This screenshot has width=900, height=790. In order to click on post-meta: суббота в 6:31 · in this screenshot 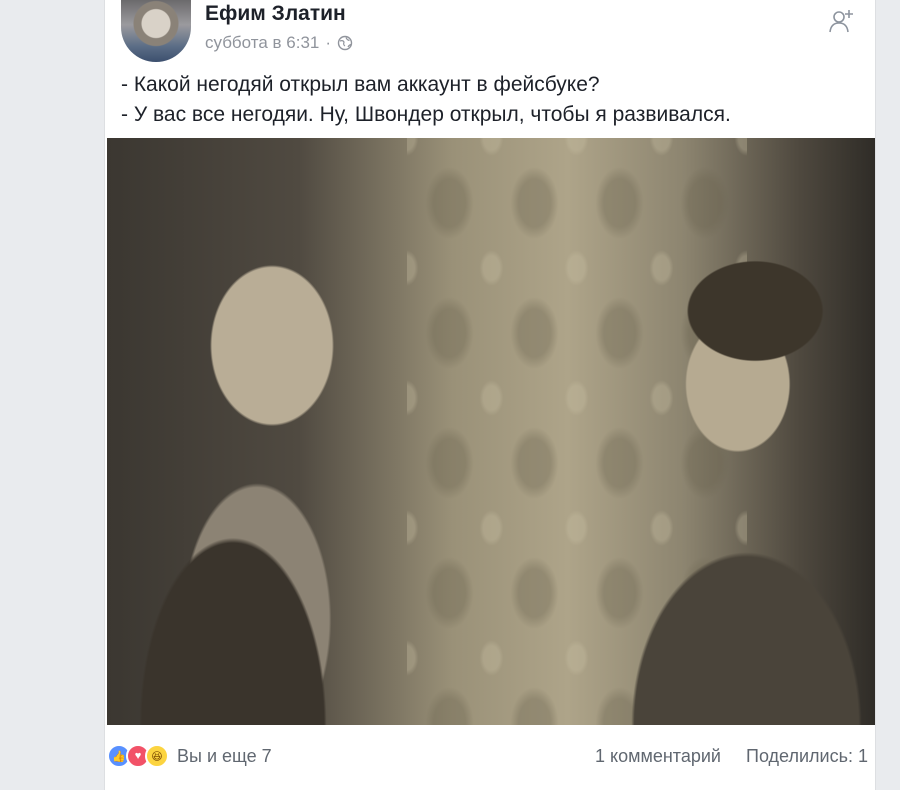, I will do `click(279, 43)`.